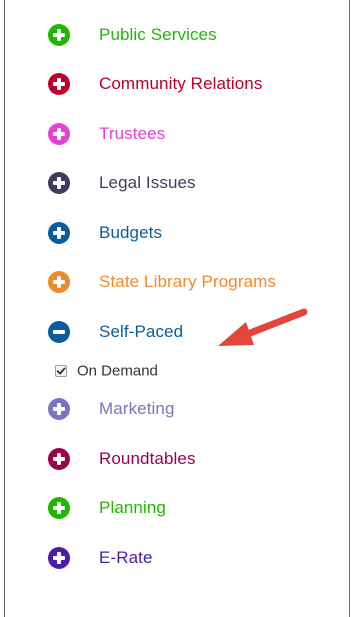 This screenshot has height=617, width=356. What do you see at coordinates (177, 509) in the screenshot?
I see `menu-item-planning: Planning` at bounding box center [177, 509].